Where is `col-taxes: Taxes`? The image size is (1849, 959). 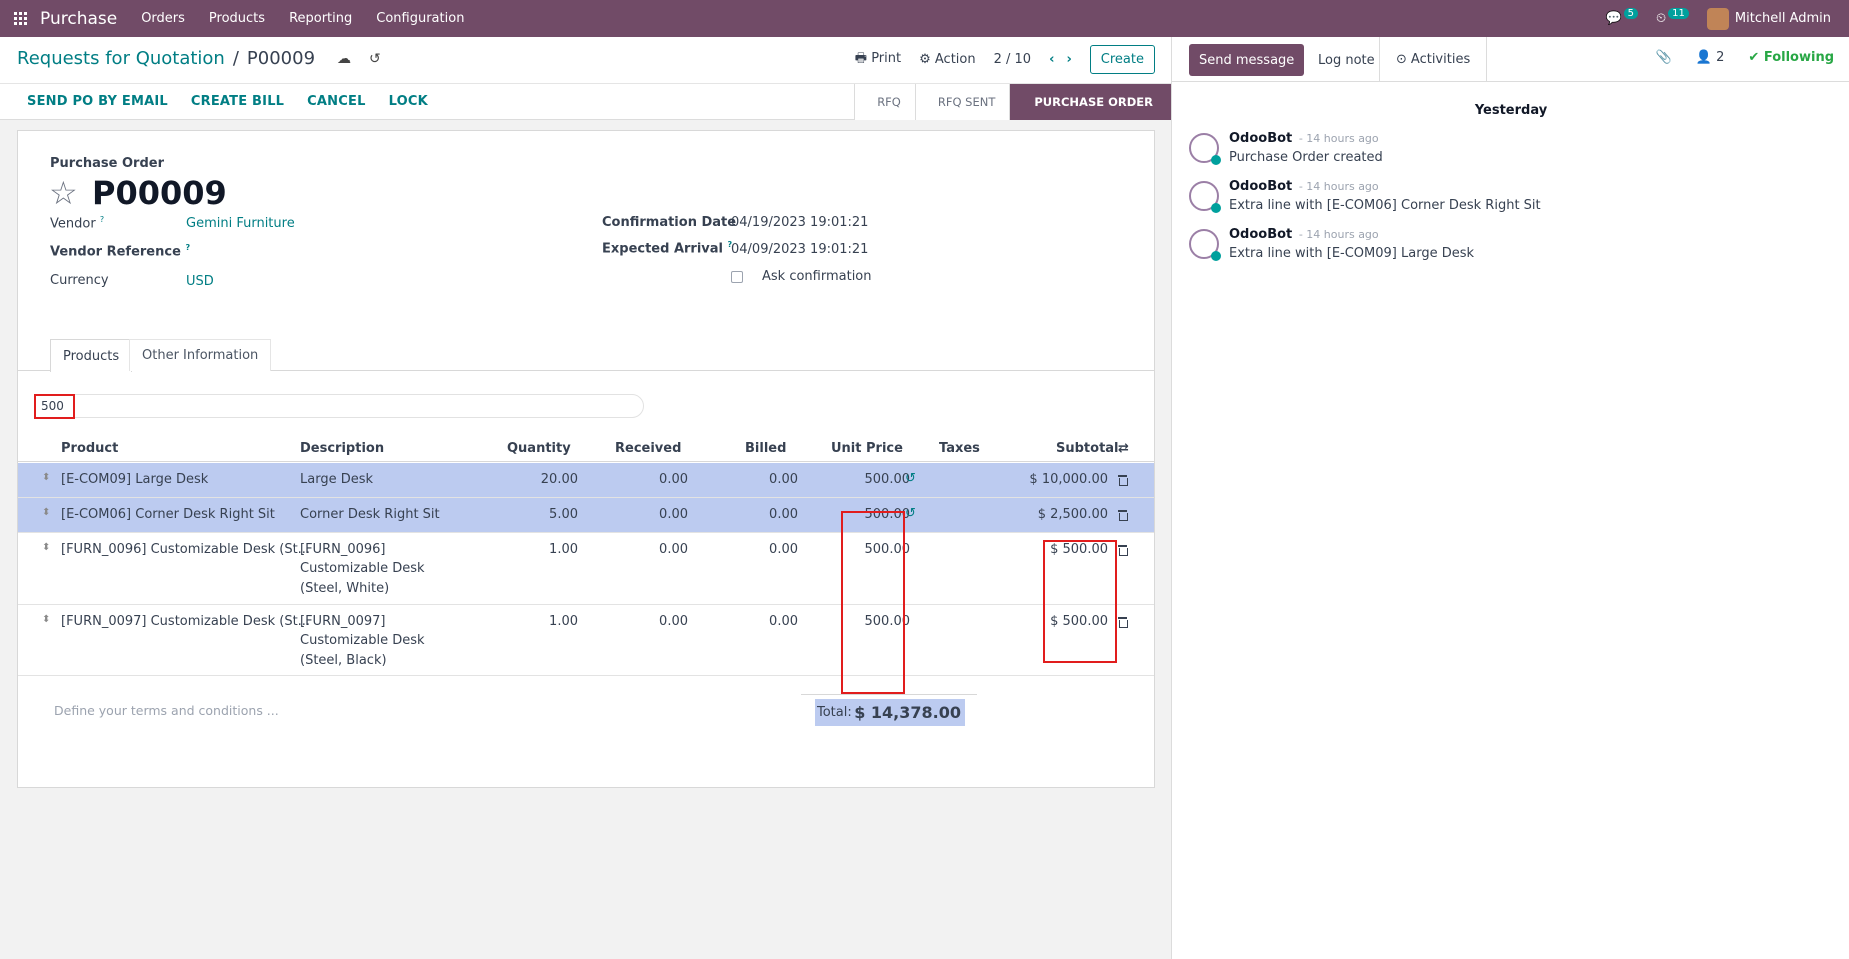
col-taxes: Taxes is located at coordinates (959, 448).